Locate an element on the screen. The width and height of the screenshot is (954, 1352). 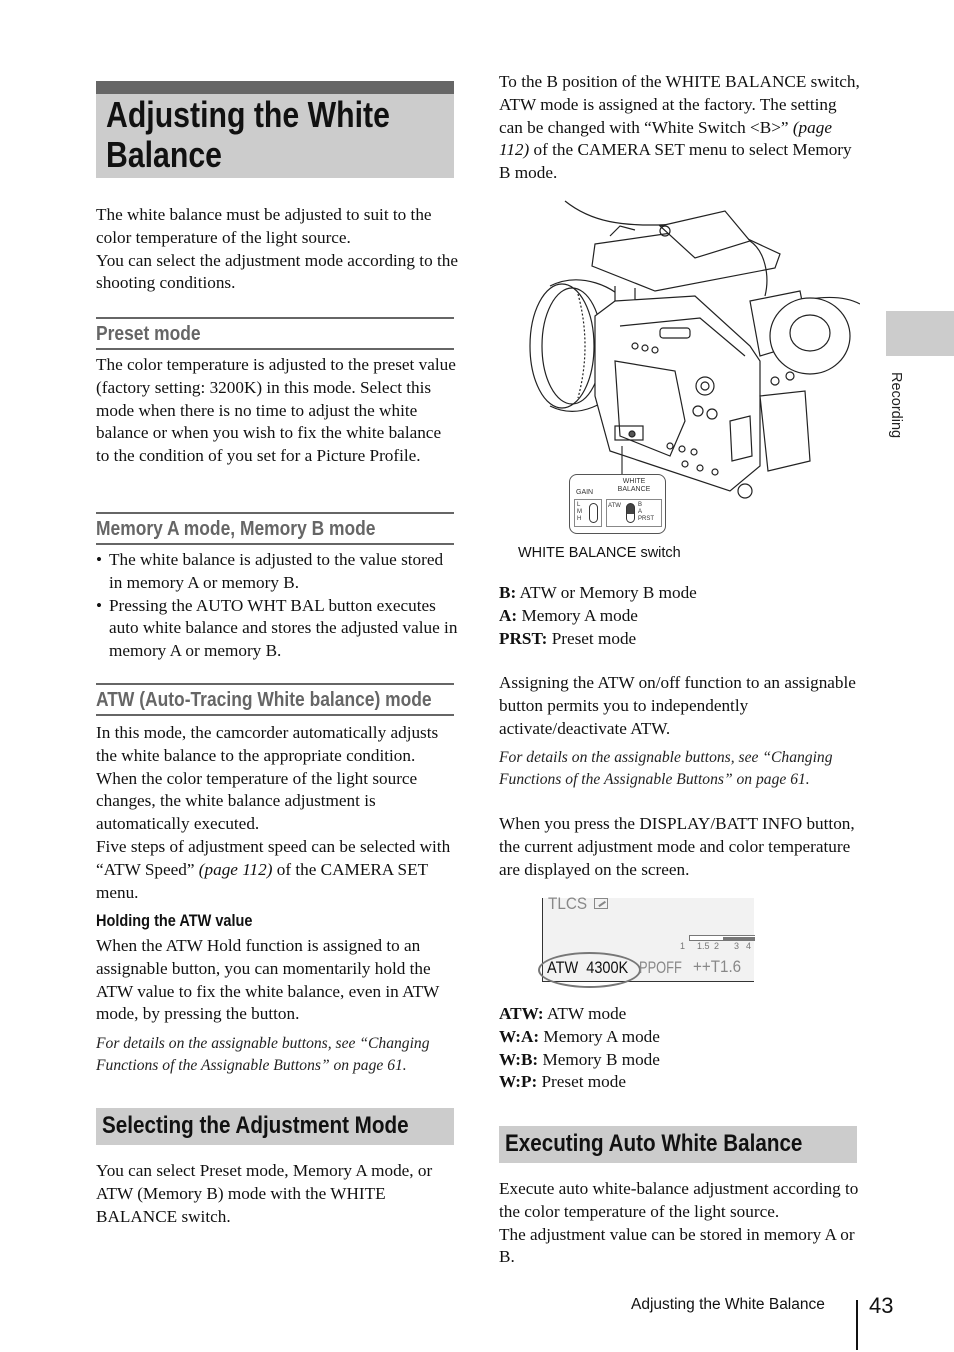
highlight-oval is located at coordinates (589, 970).